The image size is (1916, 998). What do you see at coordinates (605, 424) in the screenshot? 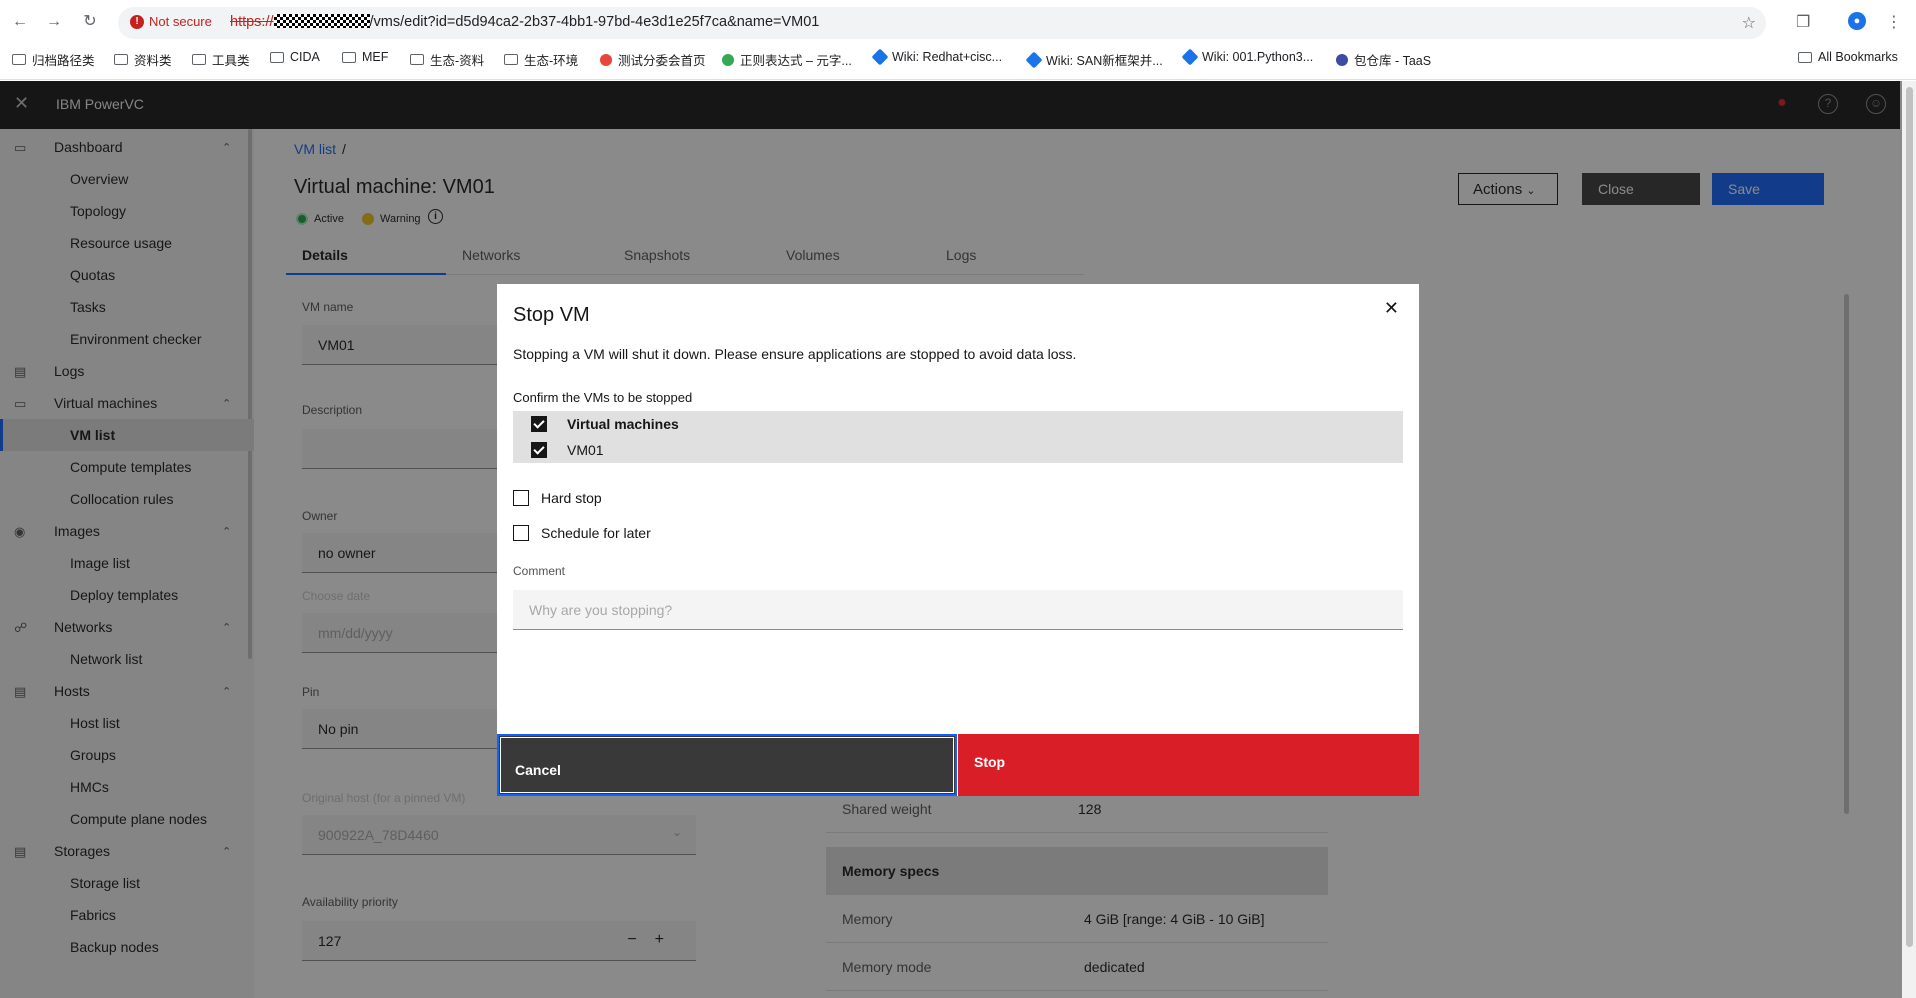
I see `table-header-row: Virtual machines` at bounding box center [605, 424].